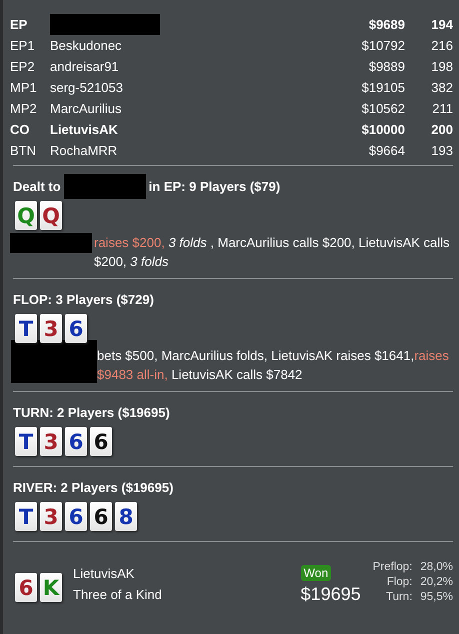  I want to click on street-heading: TURN: 2 Players ($19695), so click(91, 412).